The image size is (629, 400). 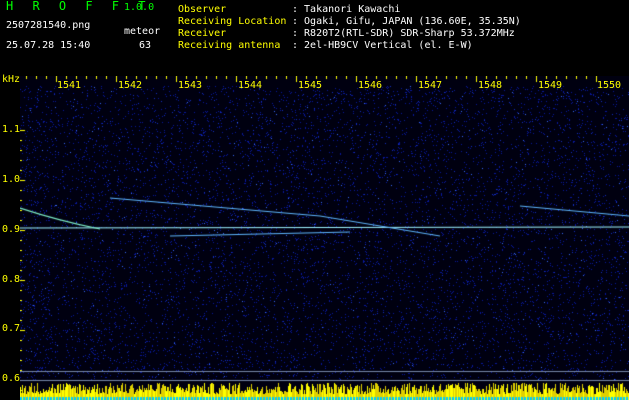 I want to click on receiver-label: Receiver, so click(x=202, y=33).